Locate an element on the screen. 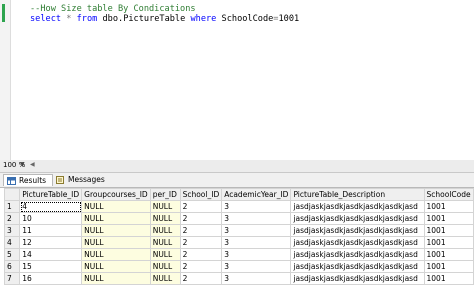  row-number: 1 is located at coordinates (12, 206).